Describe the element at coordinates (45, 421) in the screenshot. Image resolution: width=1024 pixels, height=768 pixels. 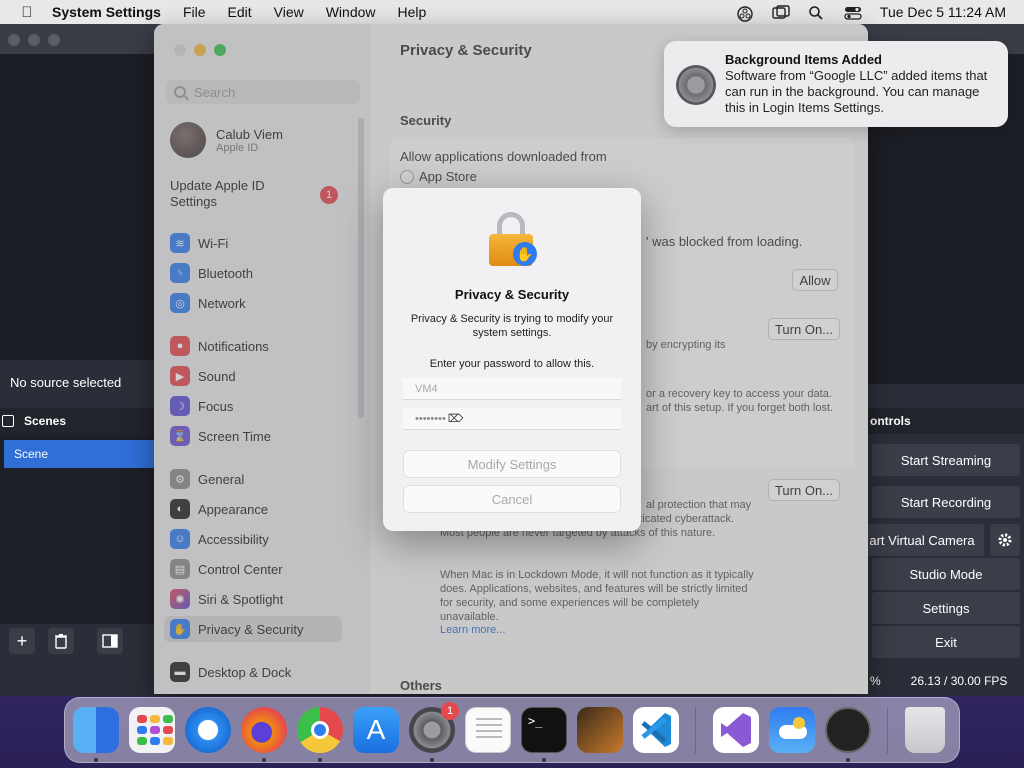
I see `scenes-header-label: Scenes` at that location.